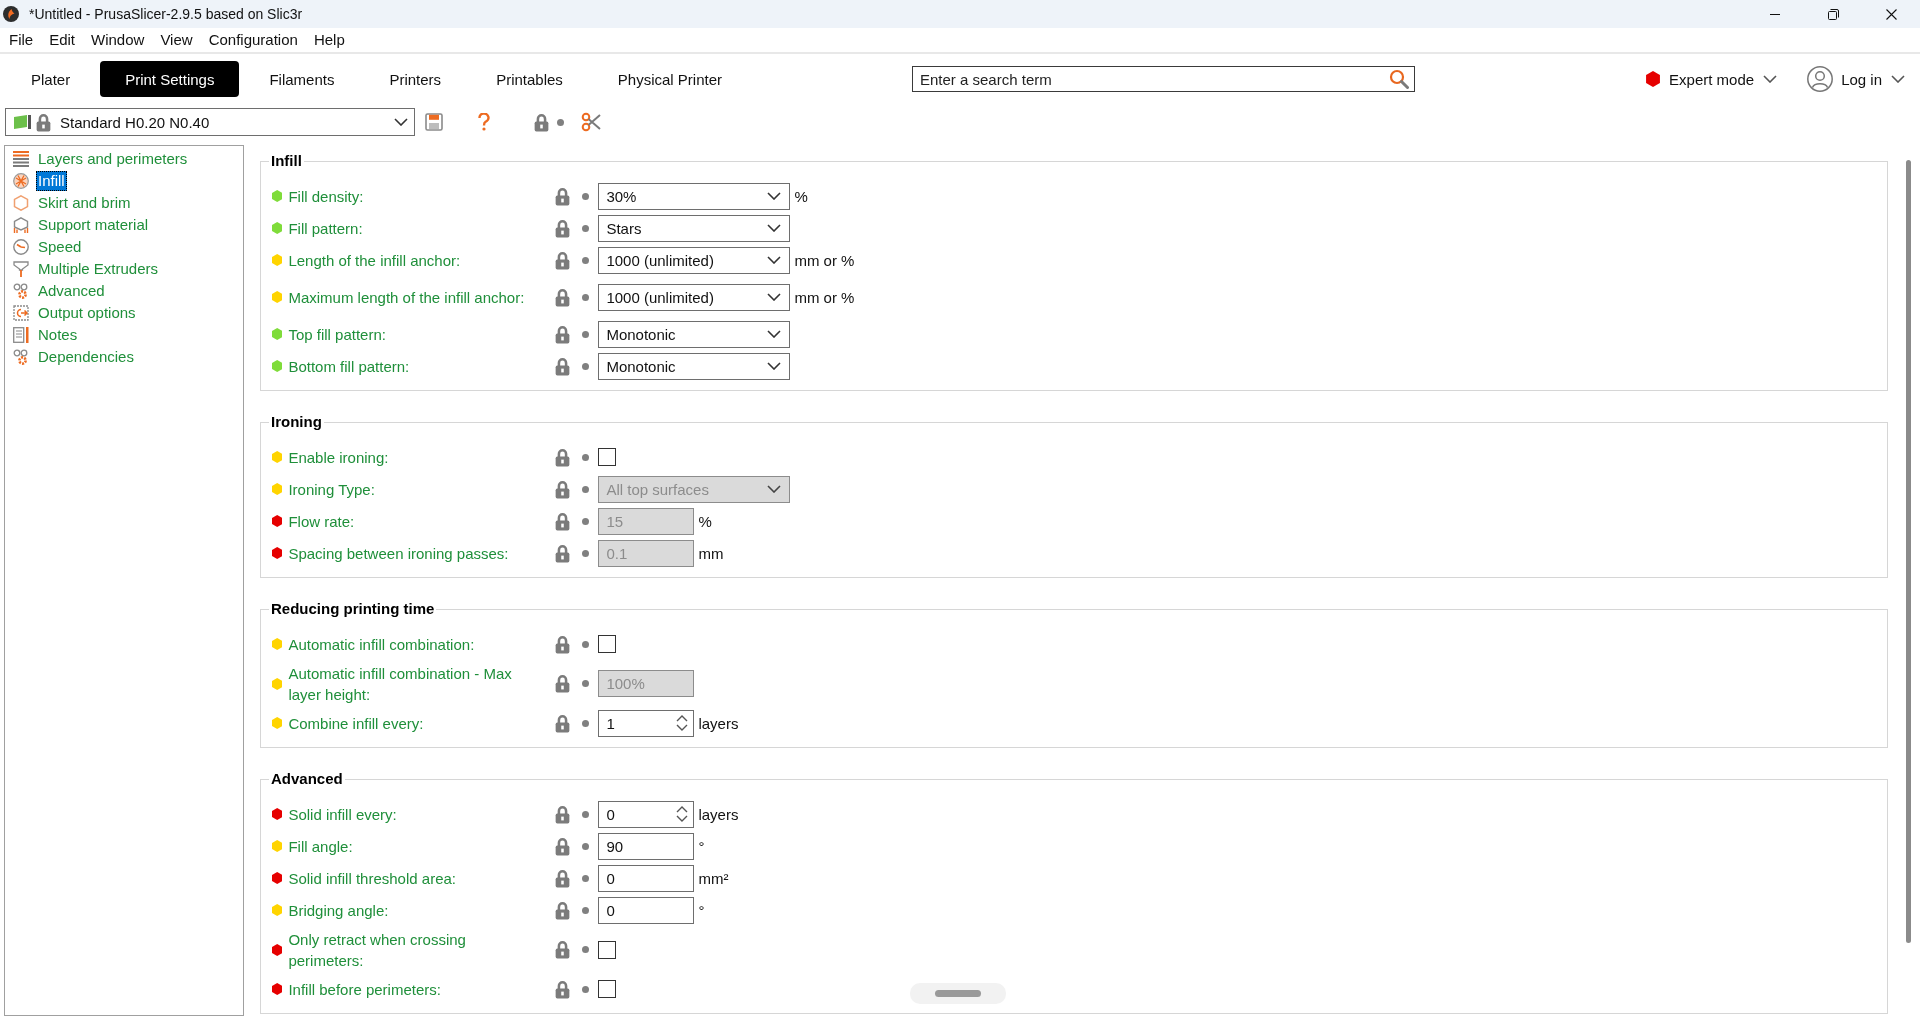 The width and height of the screenshot is (1920, 1020). What do you see at coordinates (71, 291) in the screenshot?
I see `sidebar-item: Advanced` at bounding box center [71, 291].